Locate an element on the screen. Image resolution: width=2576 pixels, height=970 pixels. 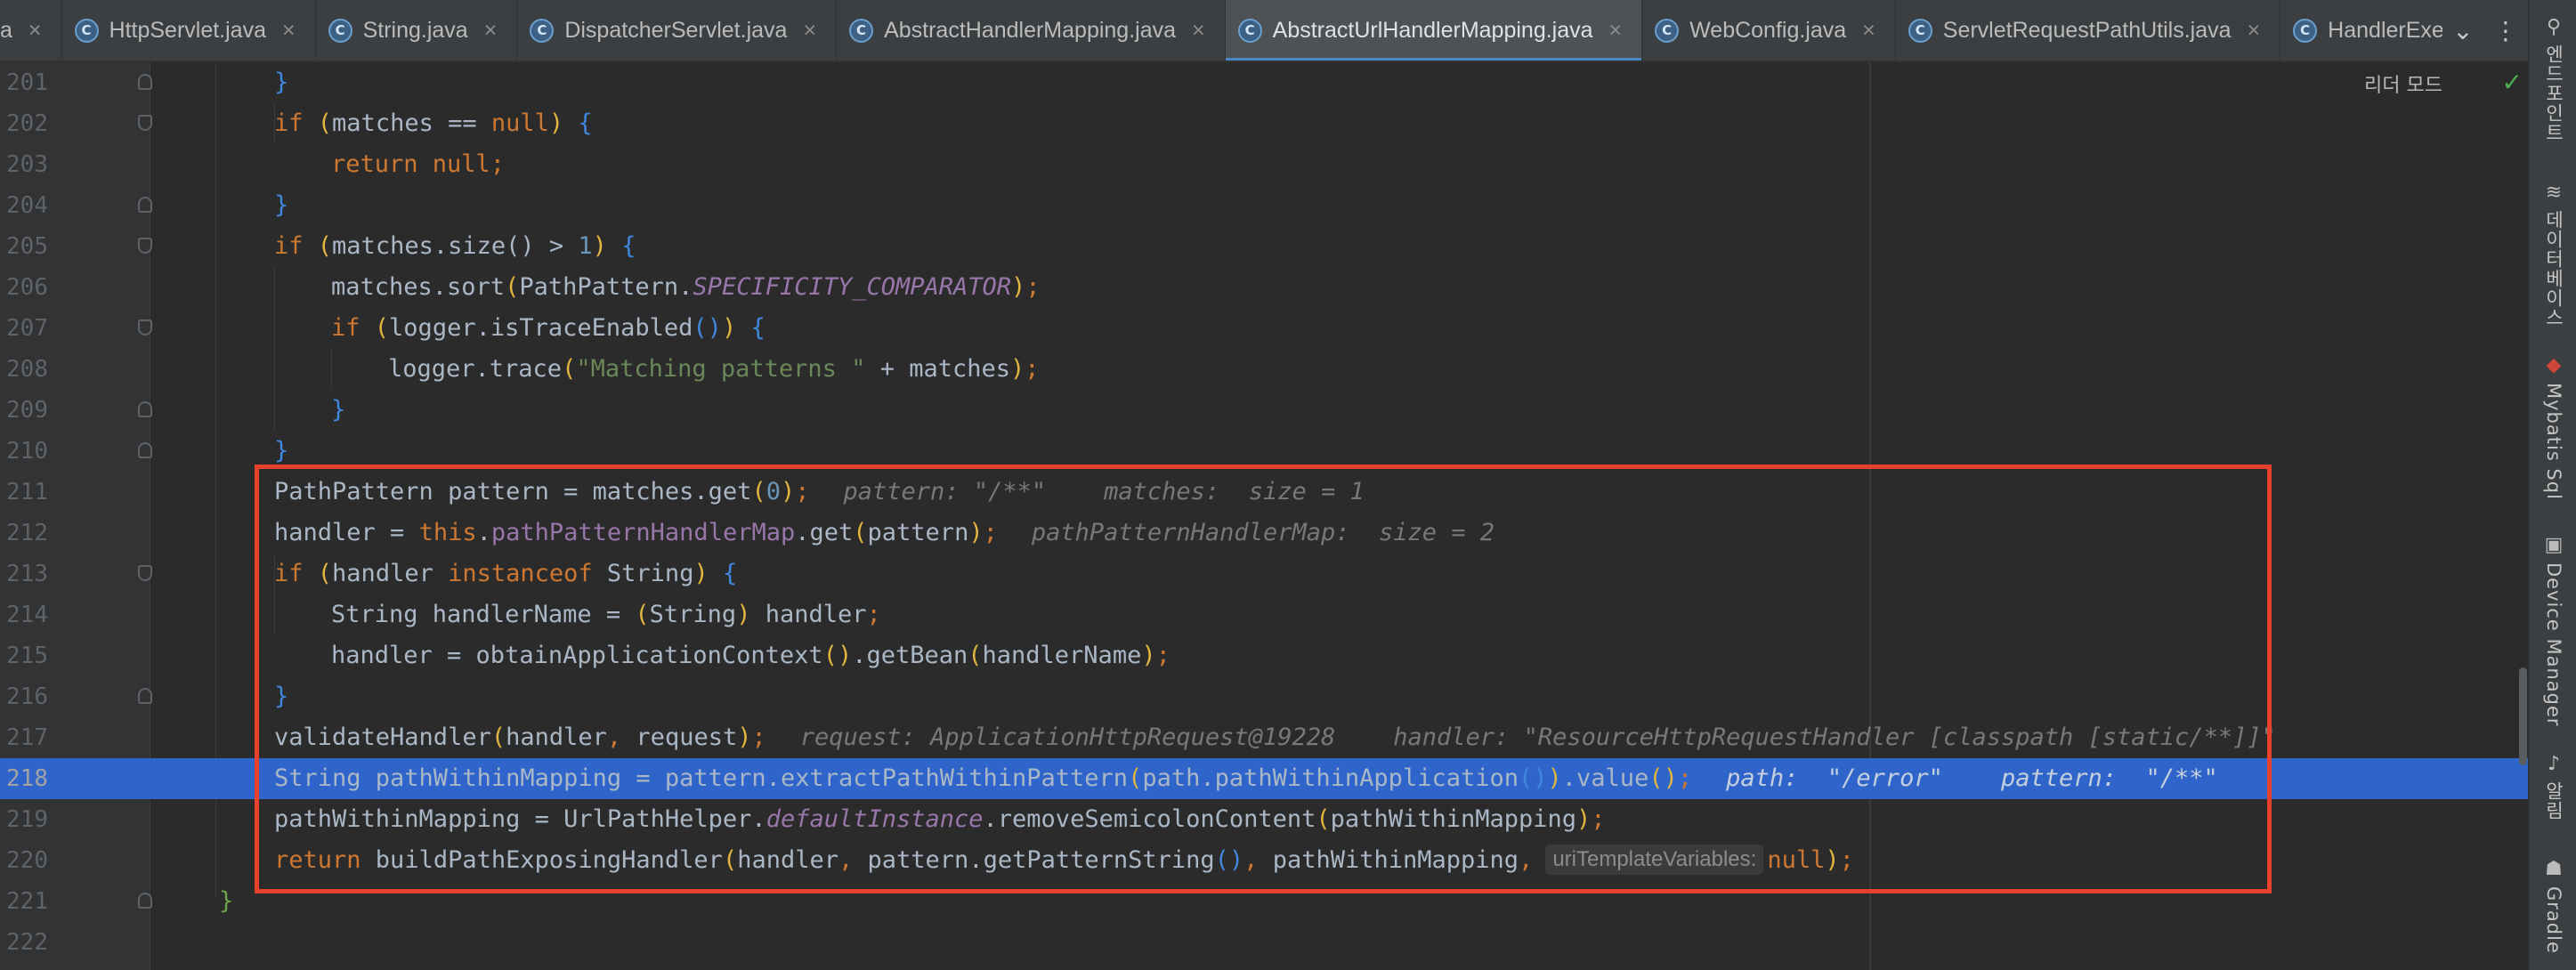
tab-label: WebConfig.java is located at coordinates (1768, 30).